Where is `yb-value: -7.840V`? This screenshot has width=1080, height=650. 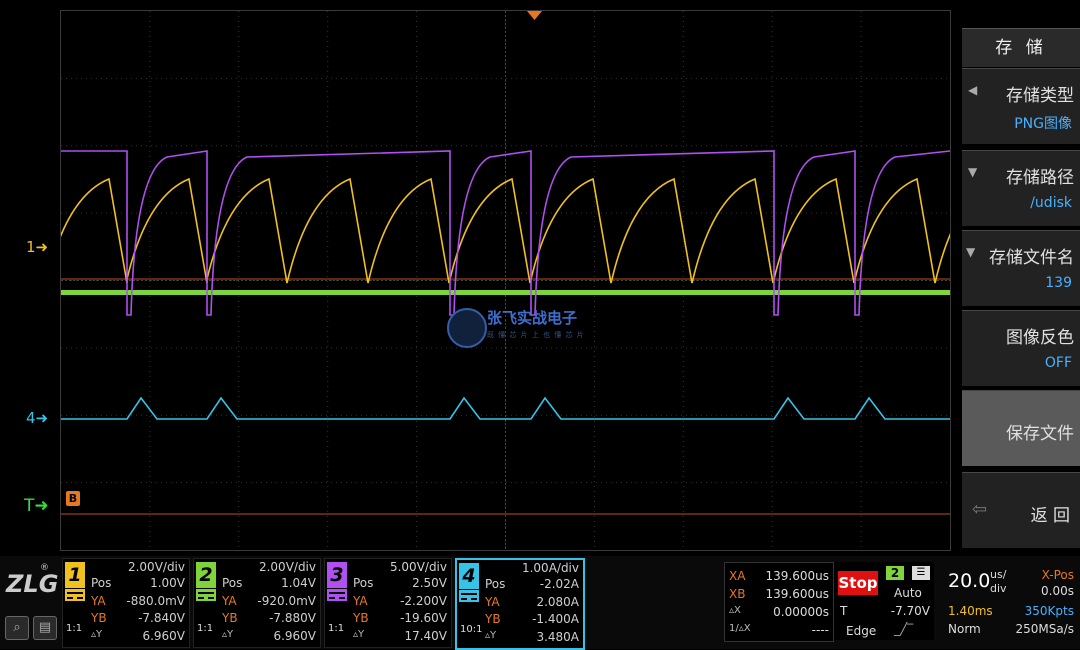 yb-value: -7.840V is located at coordinates (161, 618).